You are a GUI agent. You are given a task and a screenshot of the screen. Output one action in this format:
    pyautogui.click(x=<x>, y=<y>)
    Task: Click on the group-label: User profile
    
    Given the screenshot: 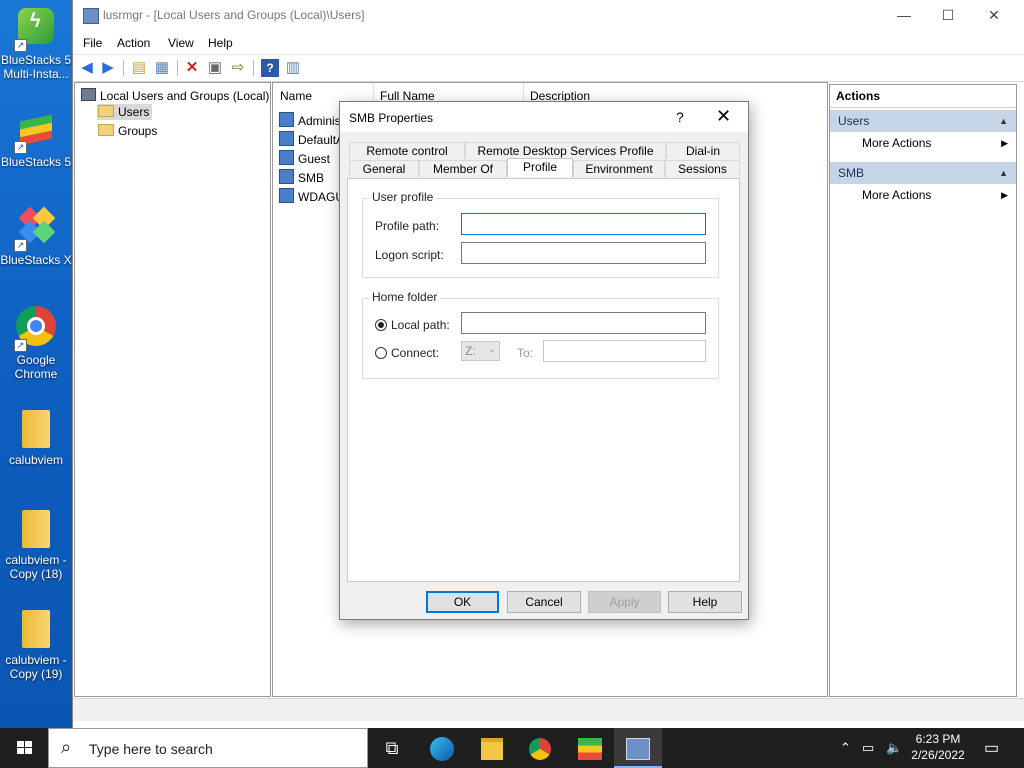 What is the action you would take?
    pyautogui.click(x=403, y=197)
    